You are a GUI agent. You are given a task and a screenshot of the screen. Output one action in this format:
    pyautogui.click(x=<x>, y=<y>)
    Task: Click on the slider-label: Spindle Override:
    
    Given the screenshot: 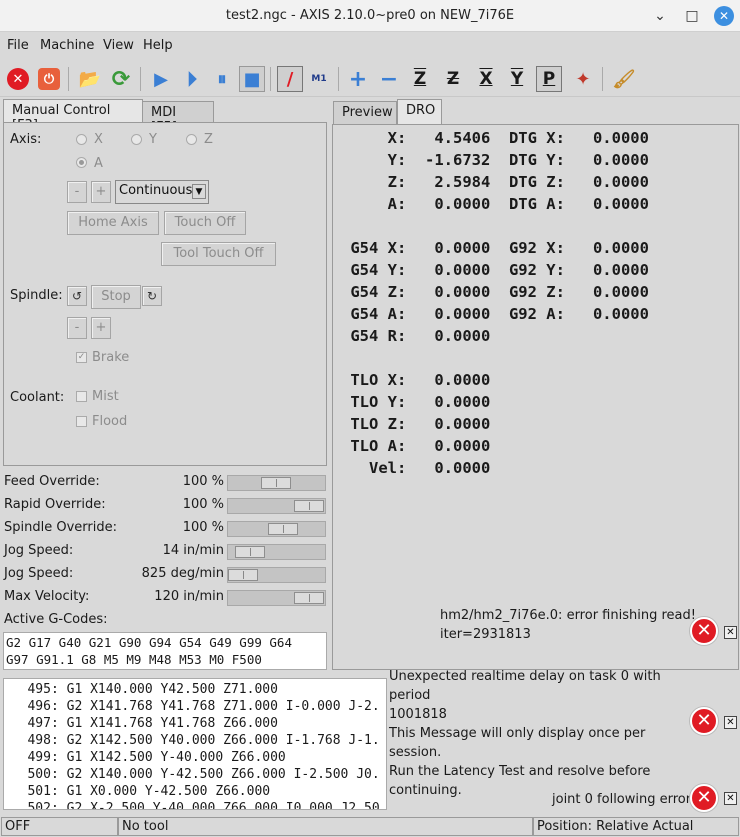 What is the action you would take?
    pyautogui.click(x=60, y=527)
    